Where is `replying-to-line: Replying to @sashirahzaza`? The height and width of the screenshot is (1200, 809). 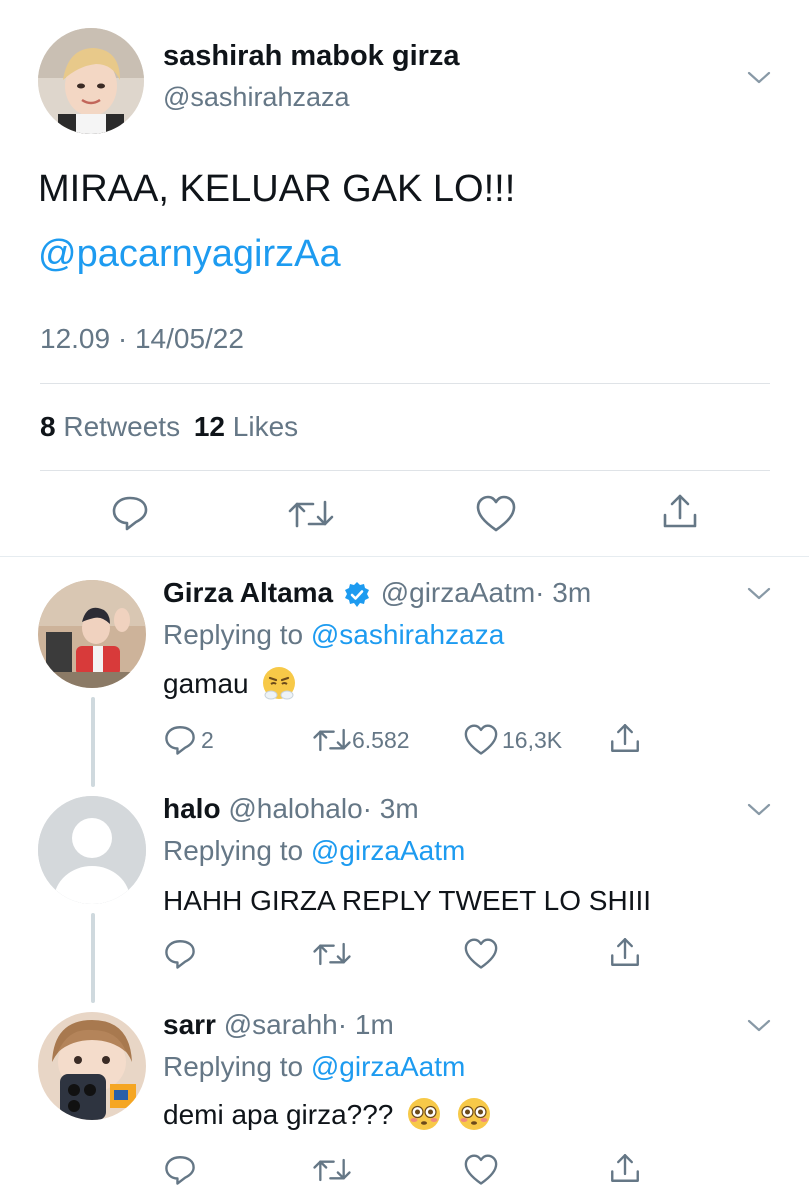
replying-to-line: Replying to @sashirahzaza is located at coordinates (333, 635).